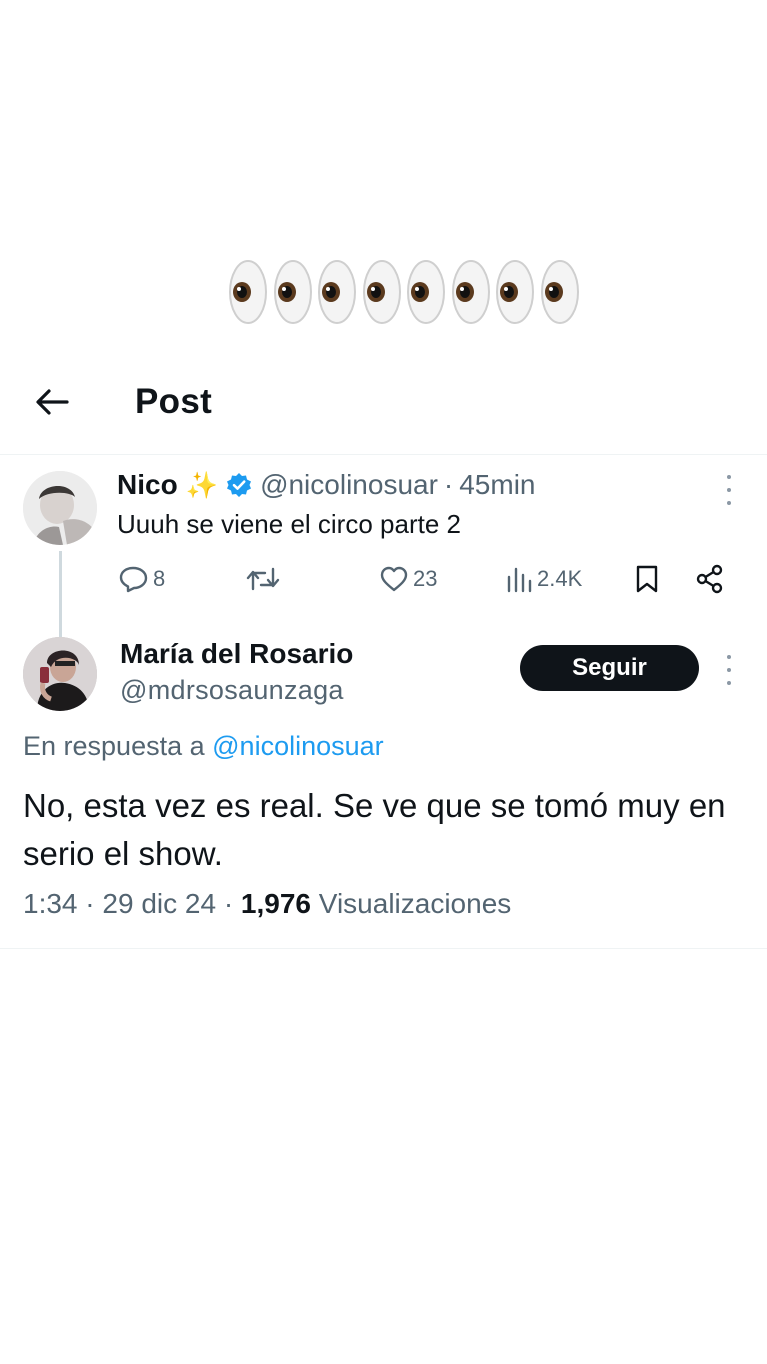  I want to click on views-chart-icon, so click(519, 580).